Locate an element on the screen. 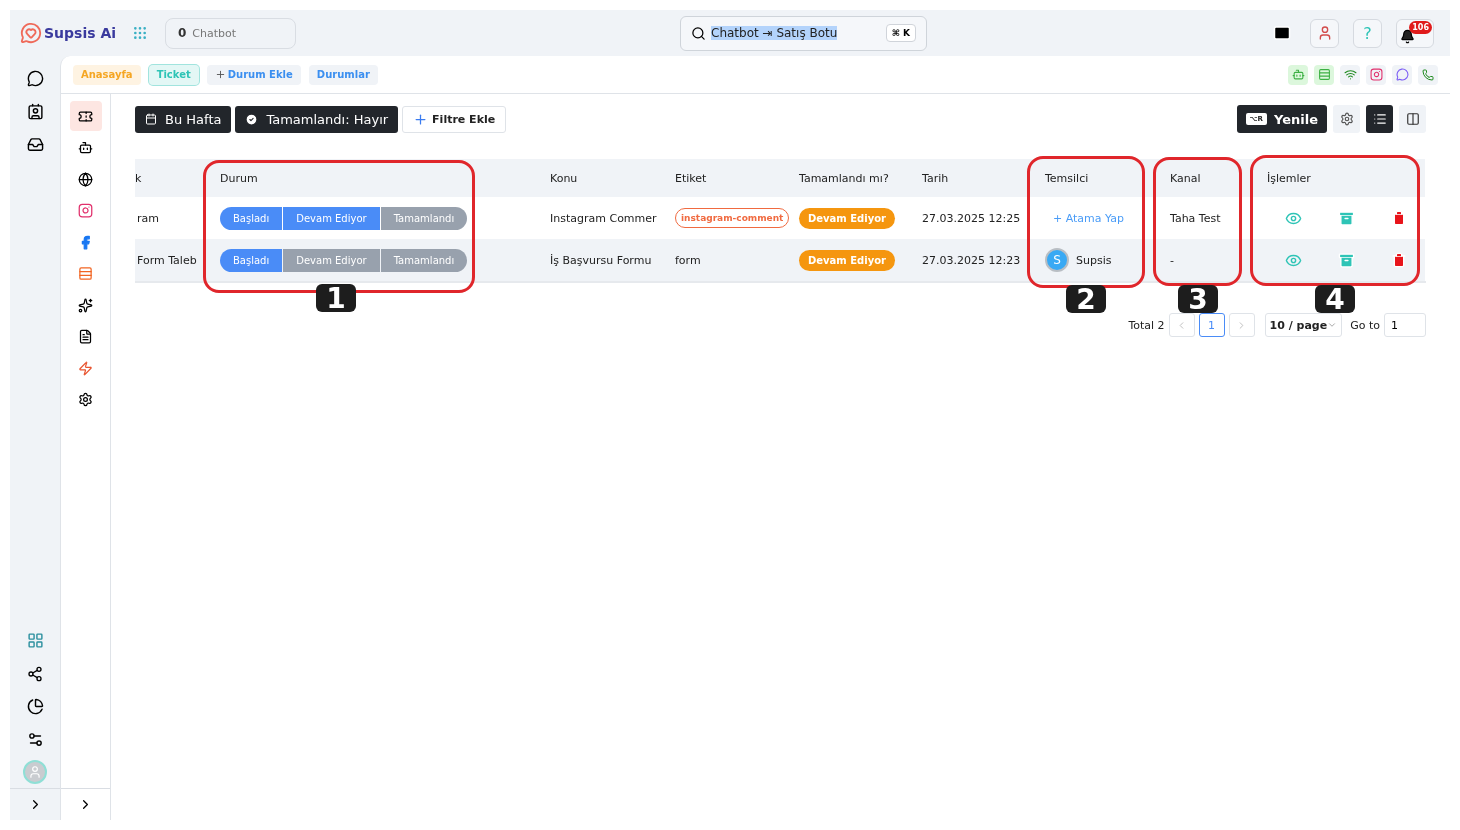 Image resolution: width=1460 pixels, height=830 pixels. callout-number: 2 is located at coordinates (1086, 299).